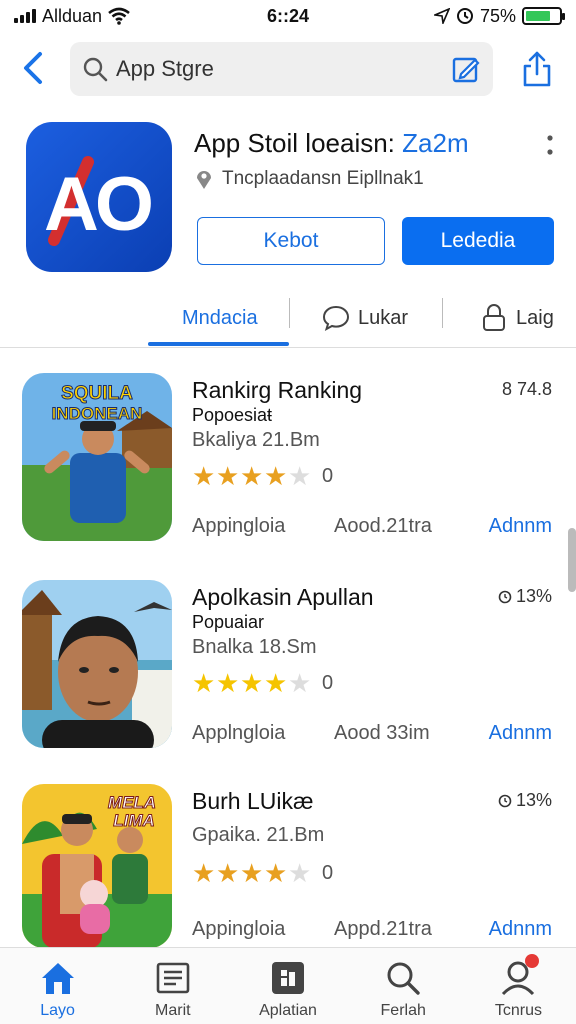 The image size is (576, 1024). What do you see at coordinates (383, 526) in the screenshot?
I see `item-size: Aood.21tra` at bounding box center [383, 526].